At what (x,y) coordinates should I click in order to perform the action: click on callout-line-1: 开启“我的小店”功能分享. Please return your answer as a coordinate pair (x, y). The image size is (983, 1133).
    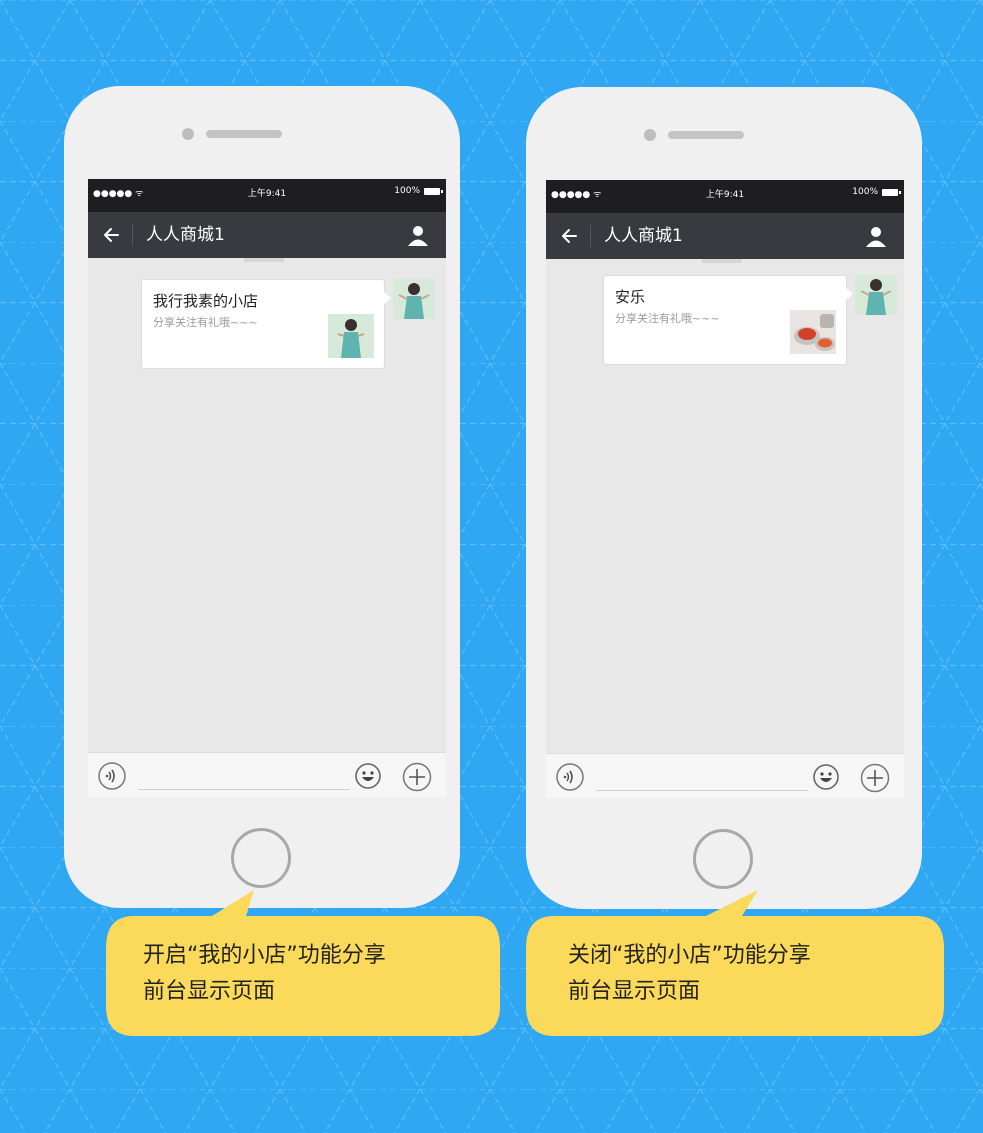
    Looking at the image, I should click on (264, 955).